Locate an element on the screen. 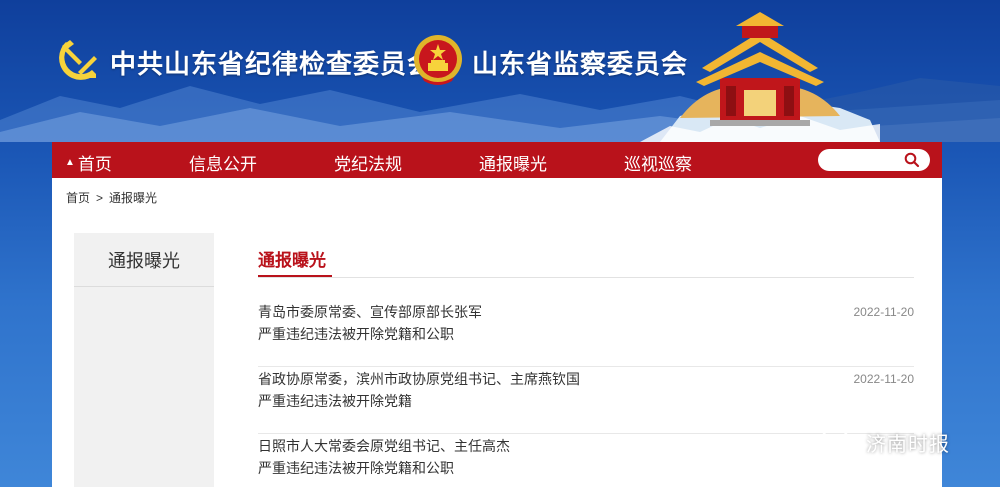  search-box is located at coordinates (874, 160).